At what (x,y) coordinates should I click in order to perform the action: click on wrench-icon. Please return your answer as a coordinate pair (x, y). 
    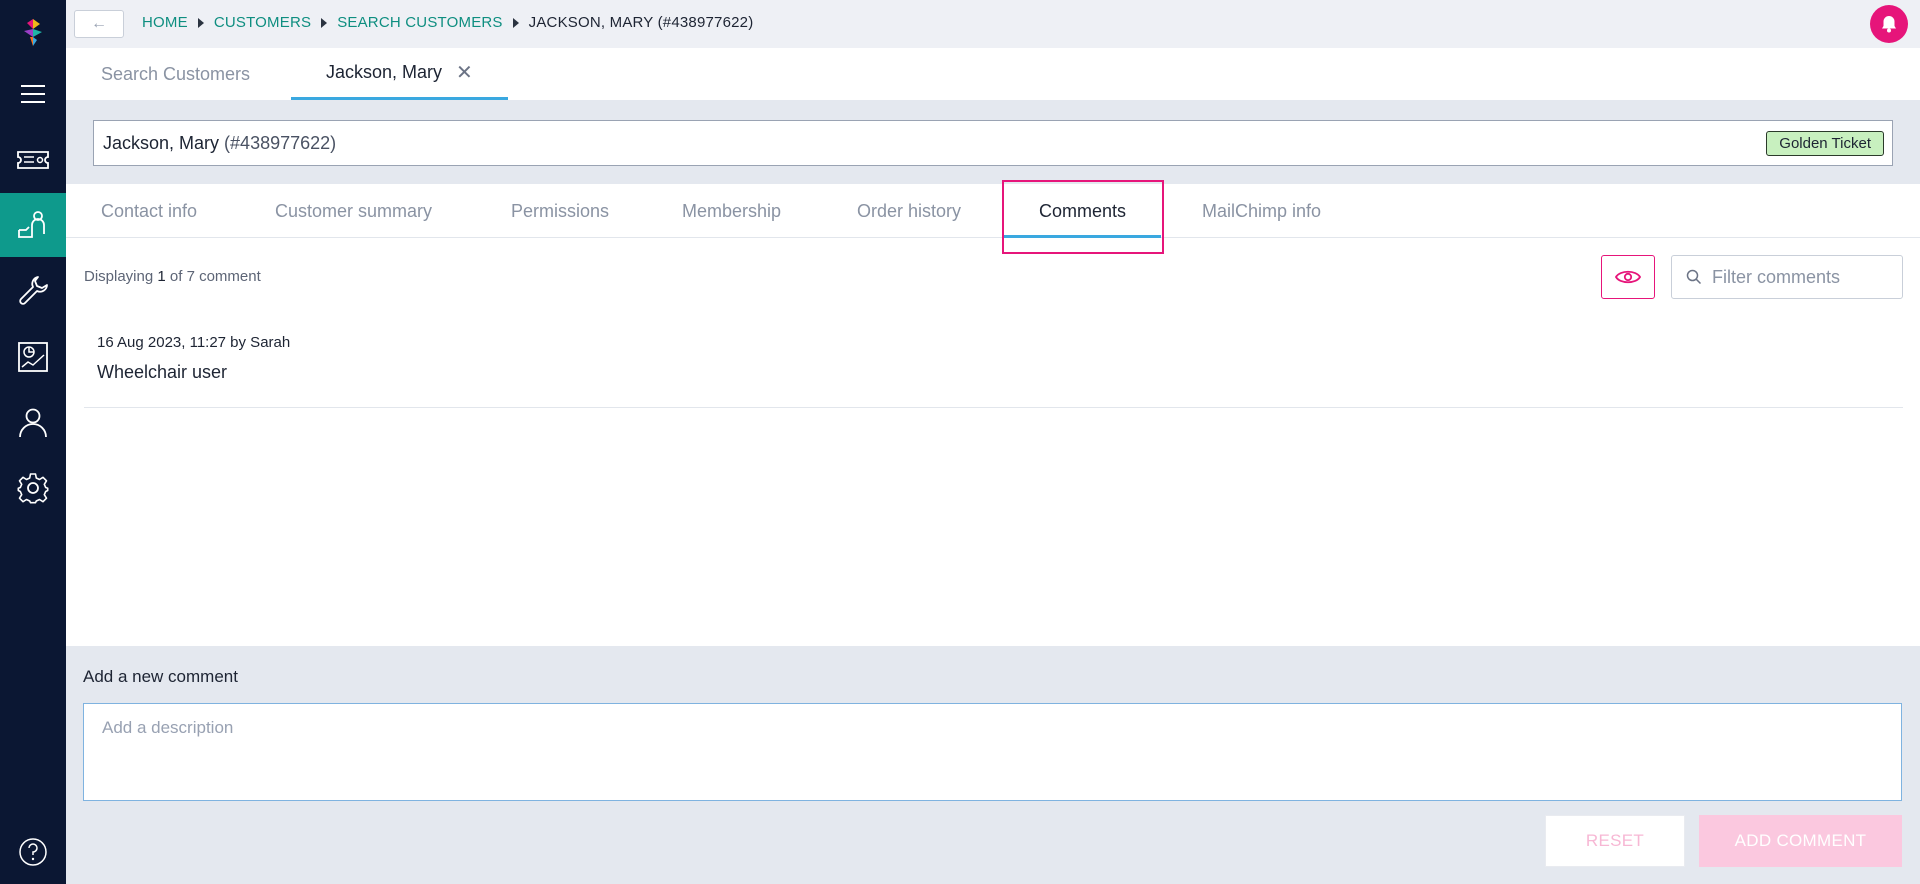
    Looking at the image, I should click on (33, 290).